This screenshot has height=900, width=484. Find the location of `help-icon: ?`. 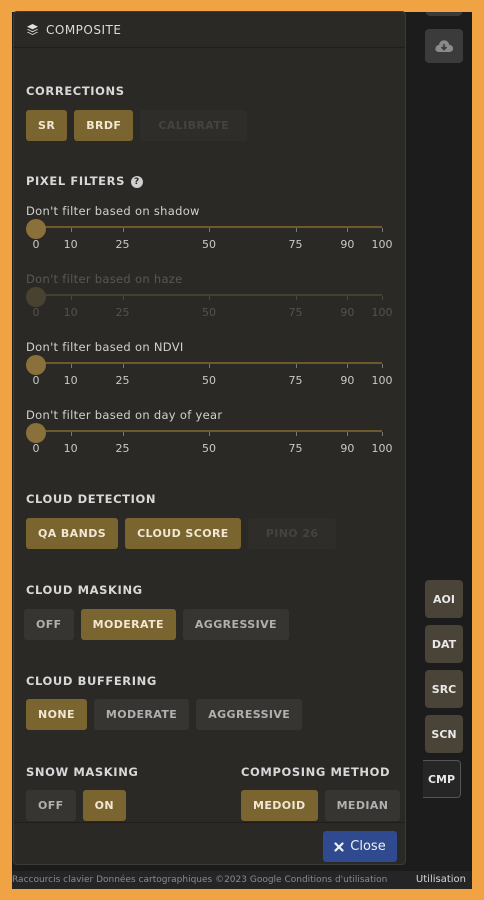

help-icon: ? is located at coordinates (136, 181).